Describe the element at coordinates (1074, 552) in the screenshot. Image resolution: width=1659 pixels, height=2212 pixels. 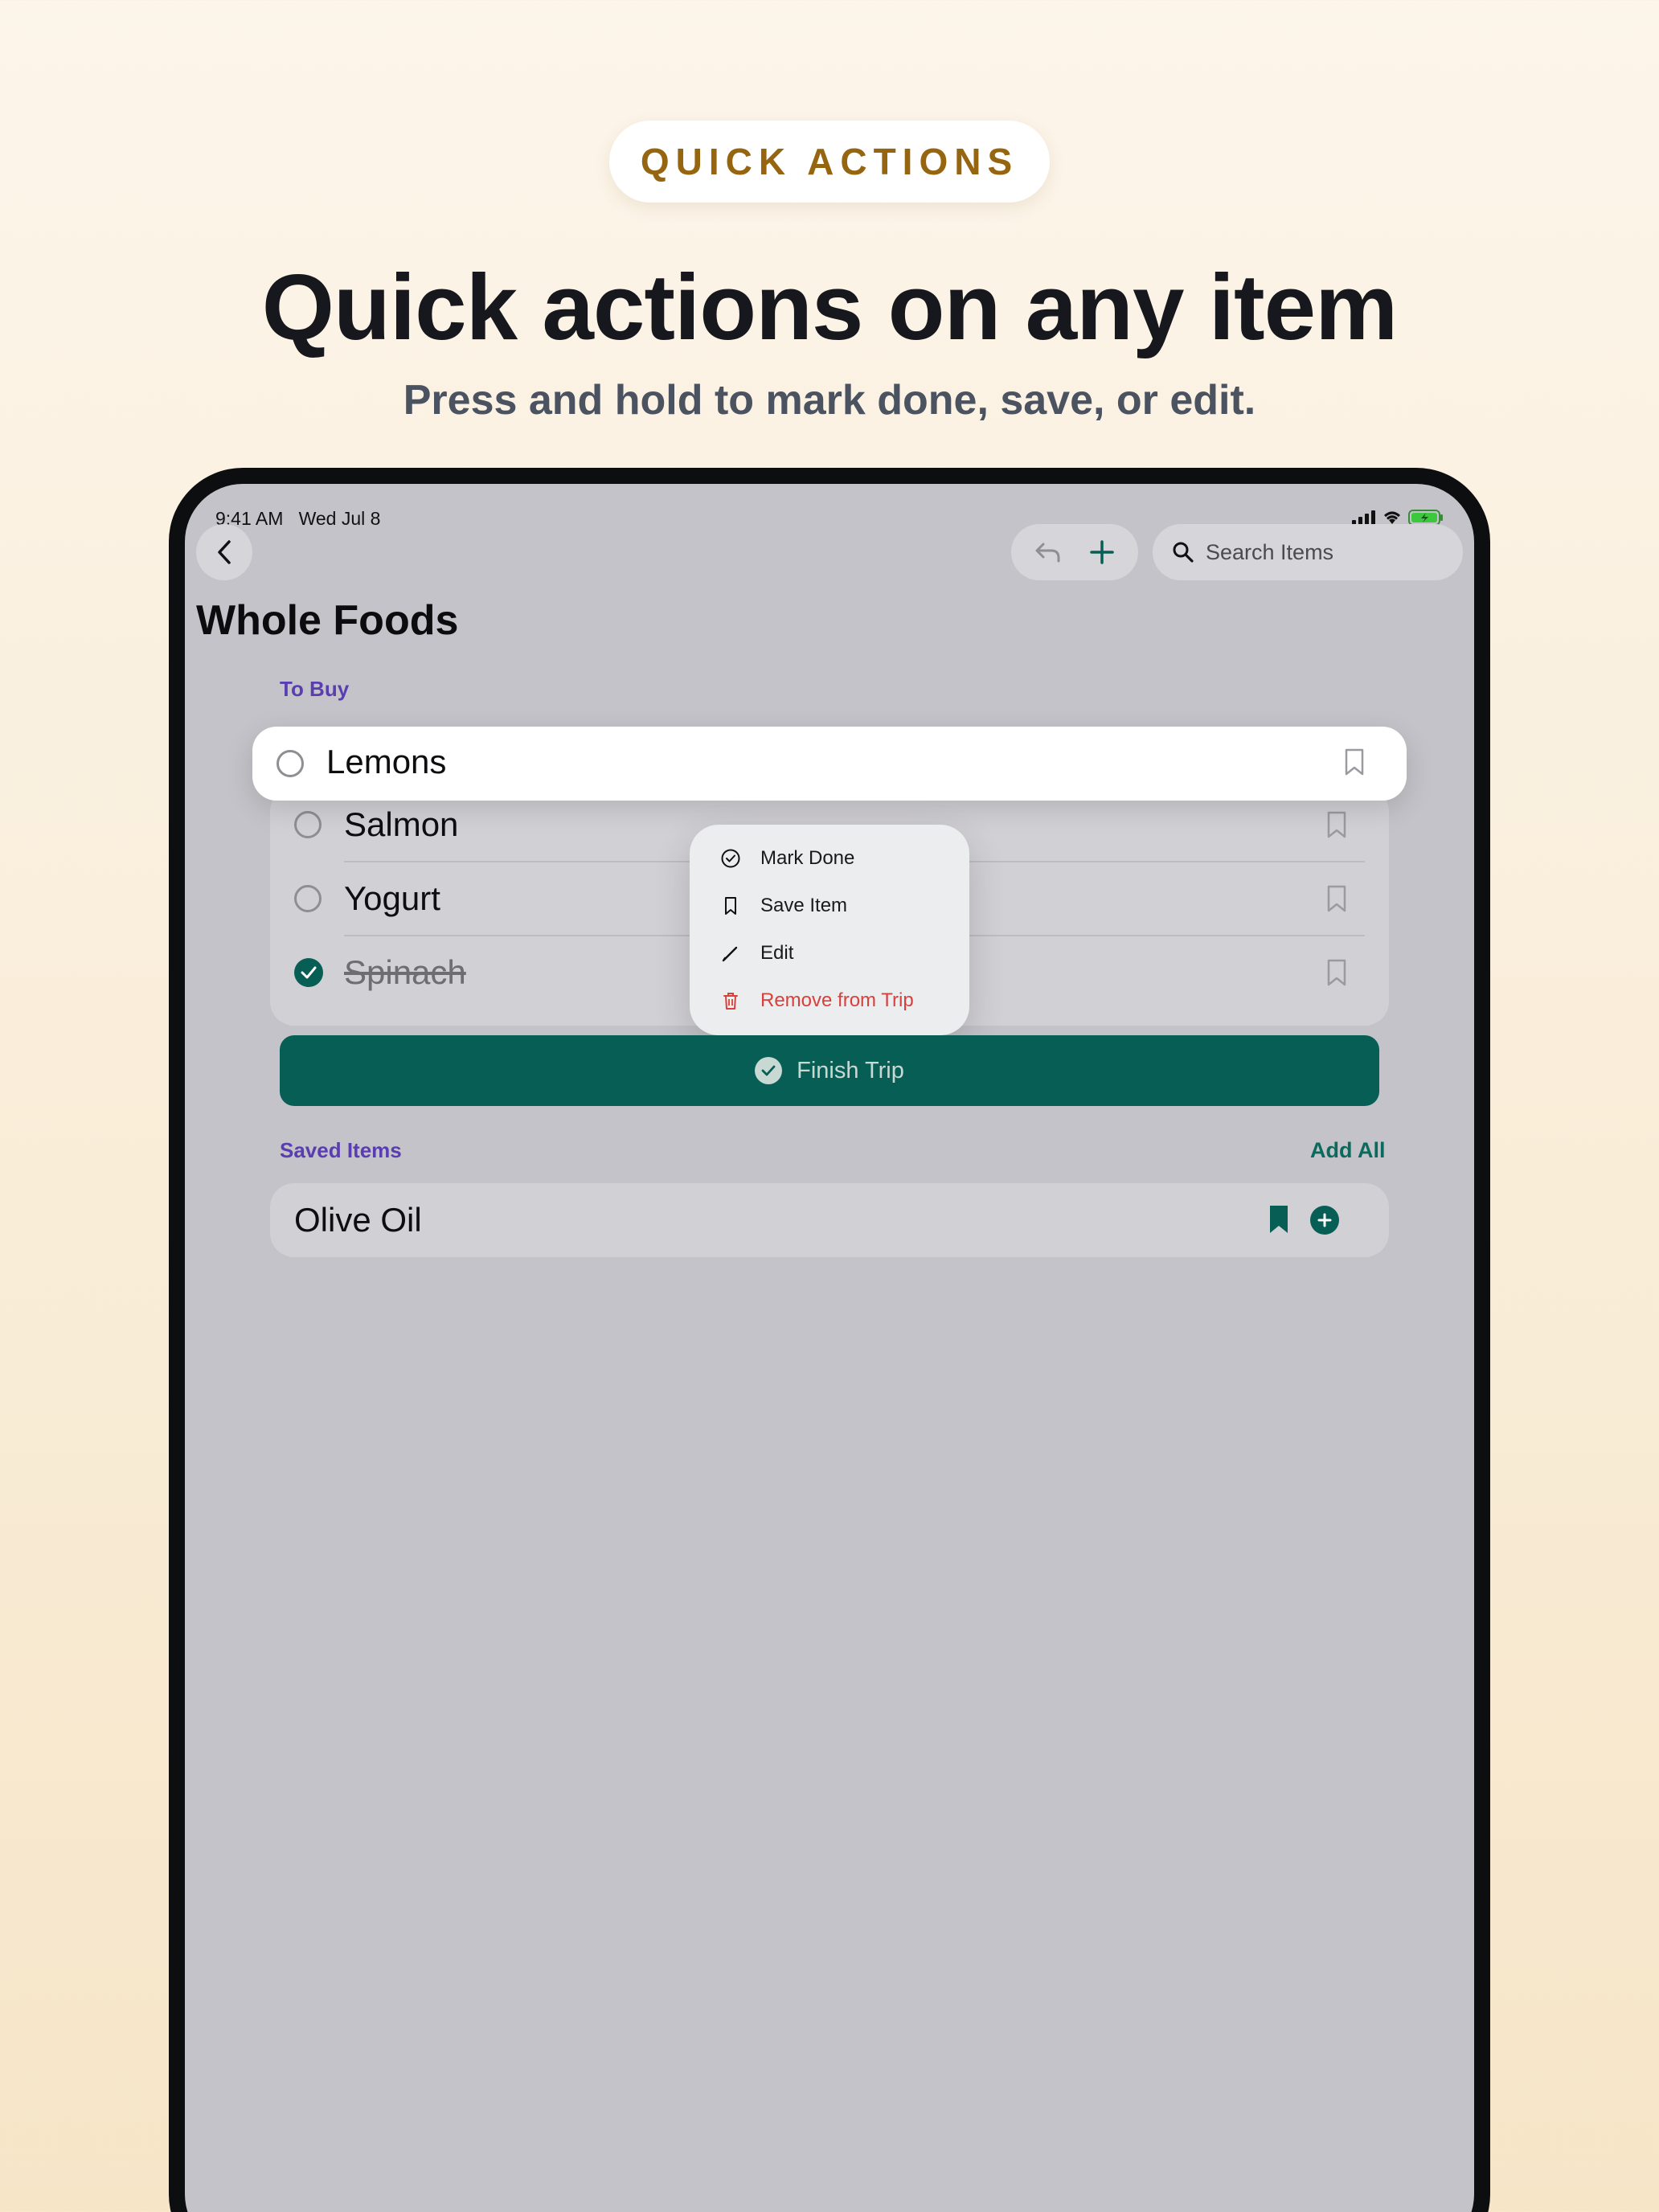
I see `toolbar-actions` at that location.